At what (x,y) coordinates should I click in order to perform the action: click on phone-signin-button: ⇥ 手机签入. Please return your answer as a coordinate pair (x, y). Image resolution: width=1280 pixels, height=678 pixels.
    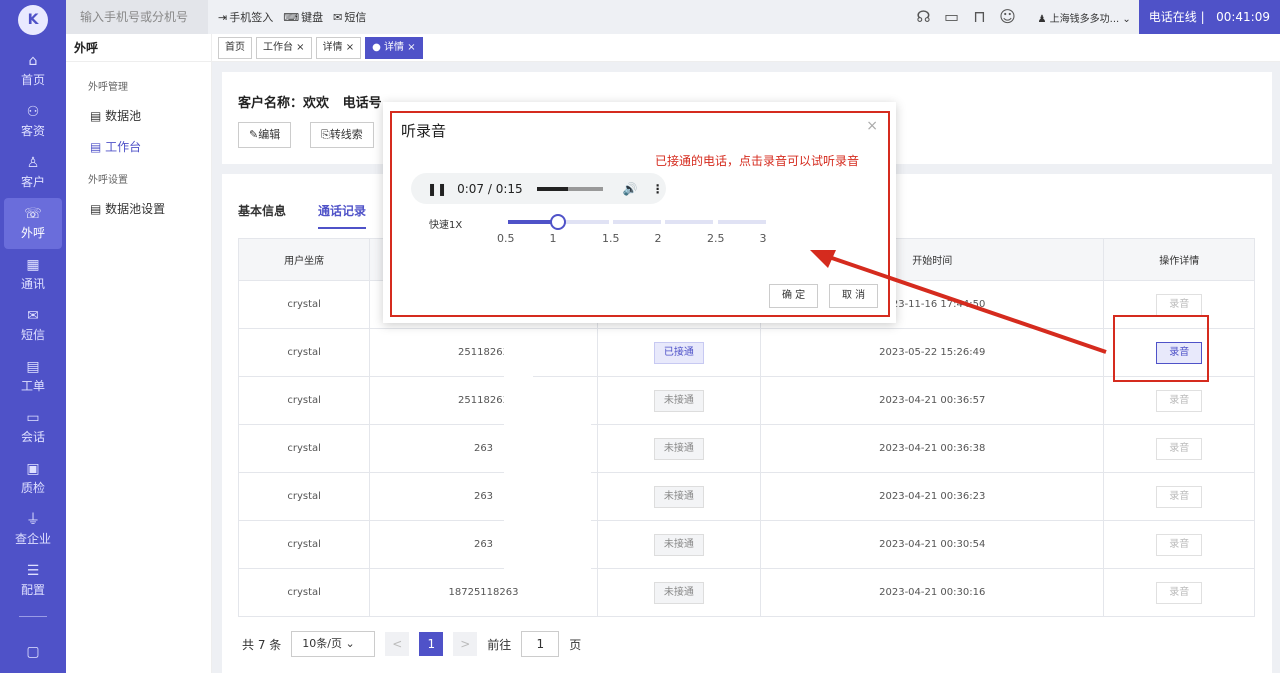
    Looking at the image, I should click on (245, 17).